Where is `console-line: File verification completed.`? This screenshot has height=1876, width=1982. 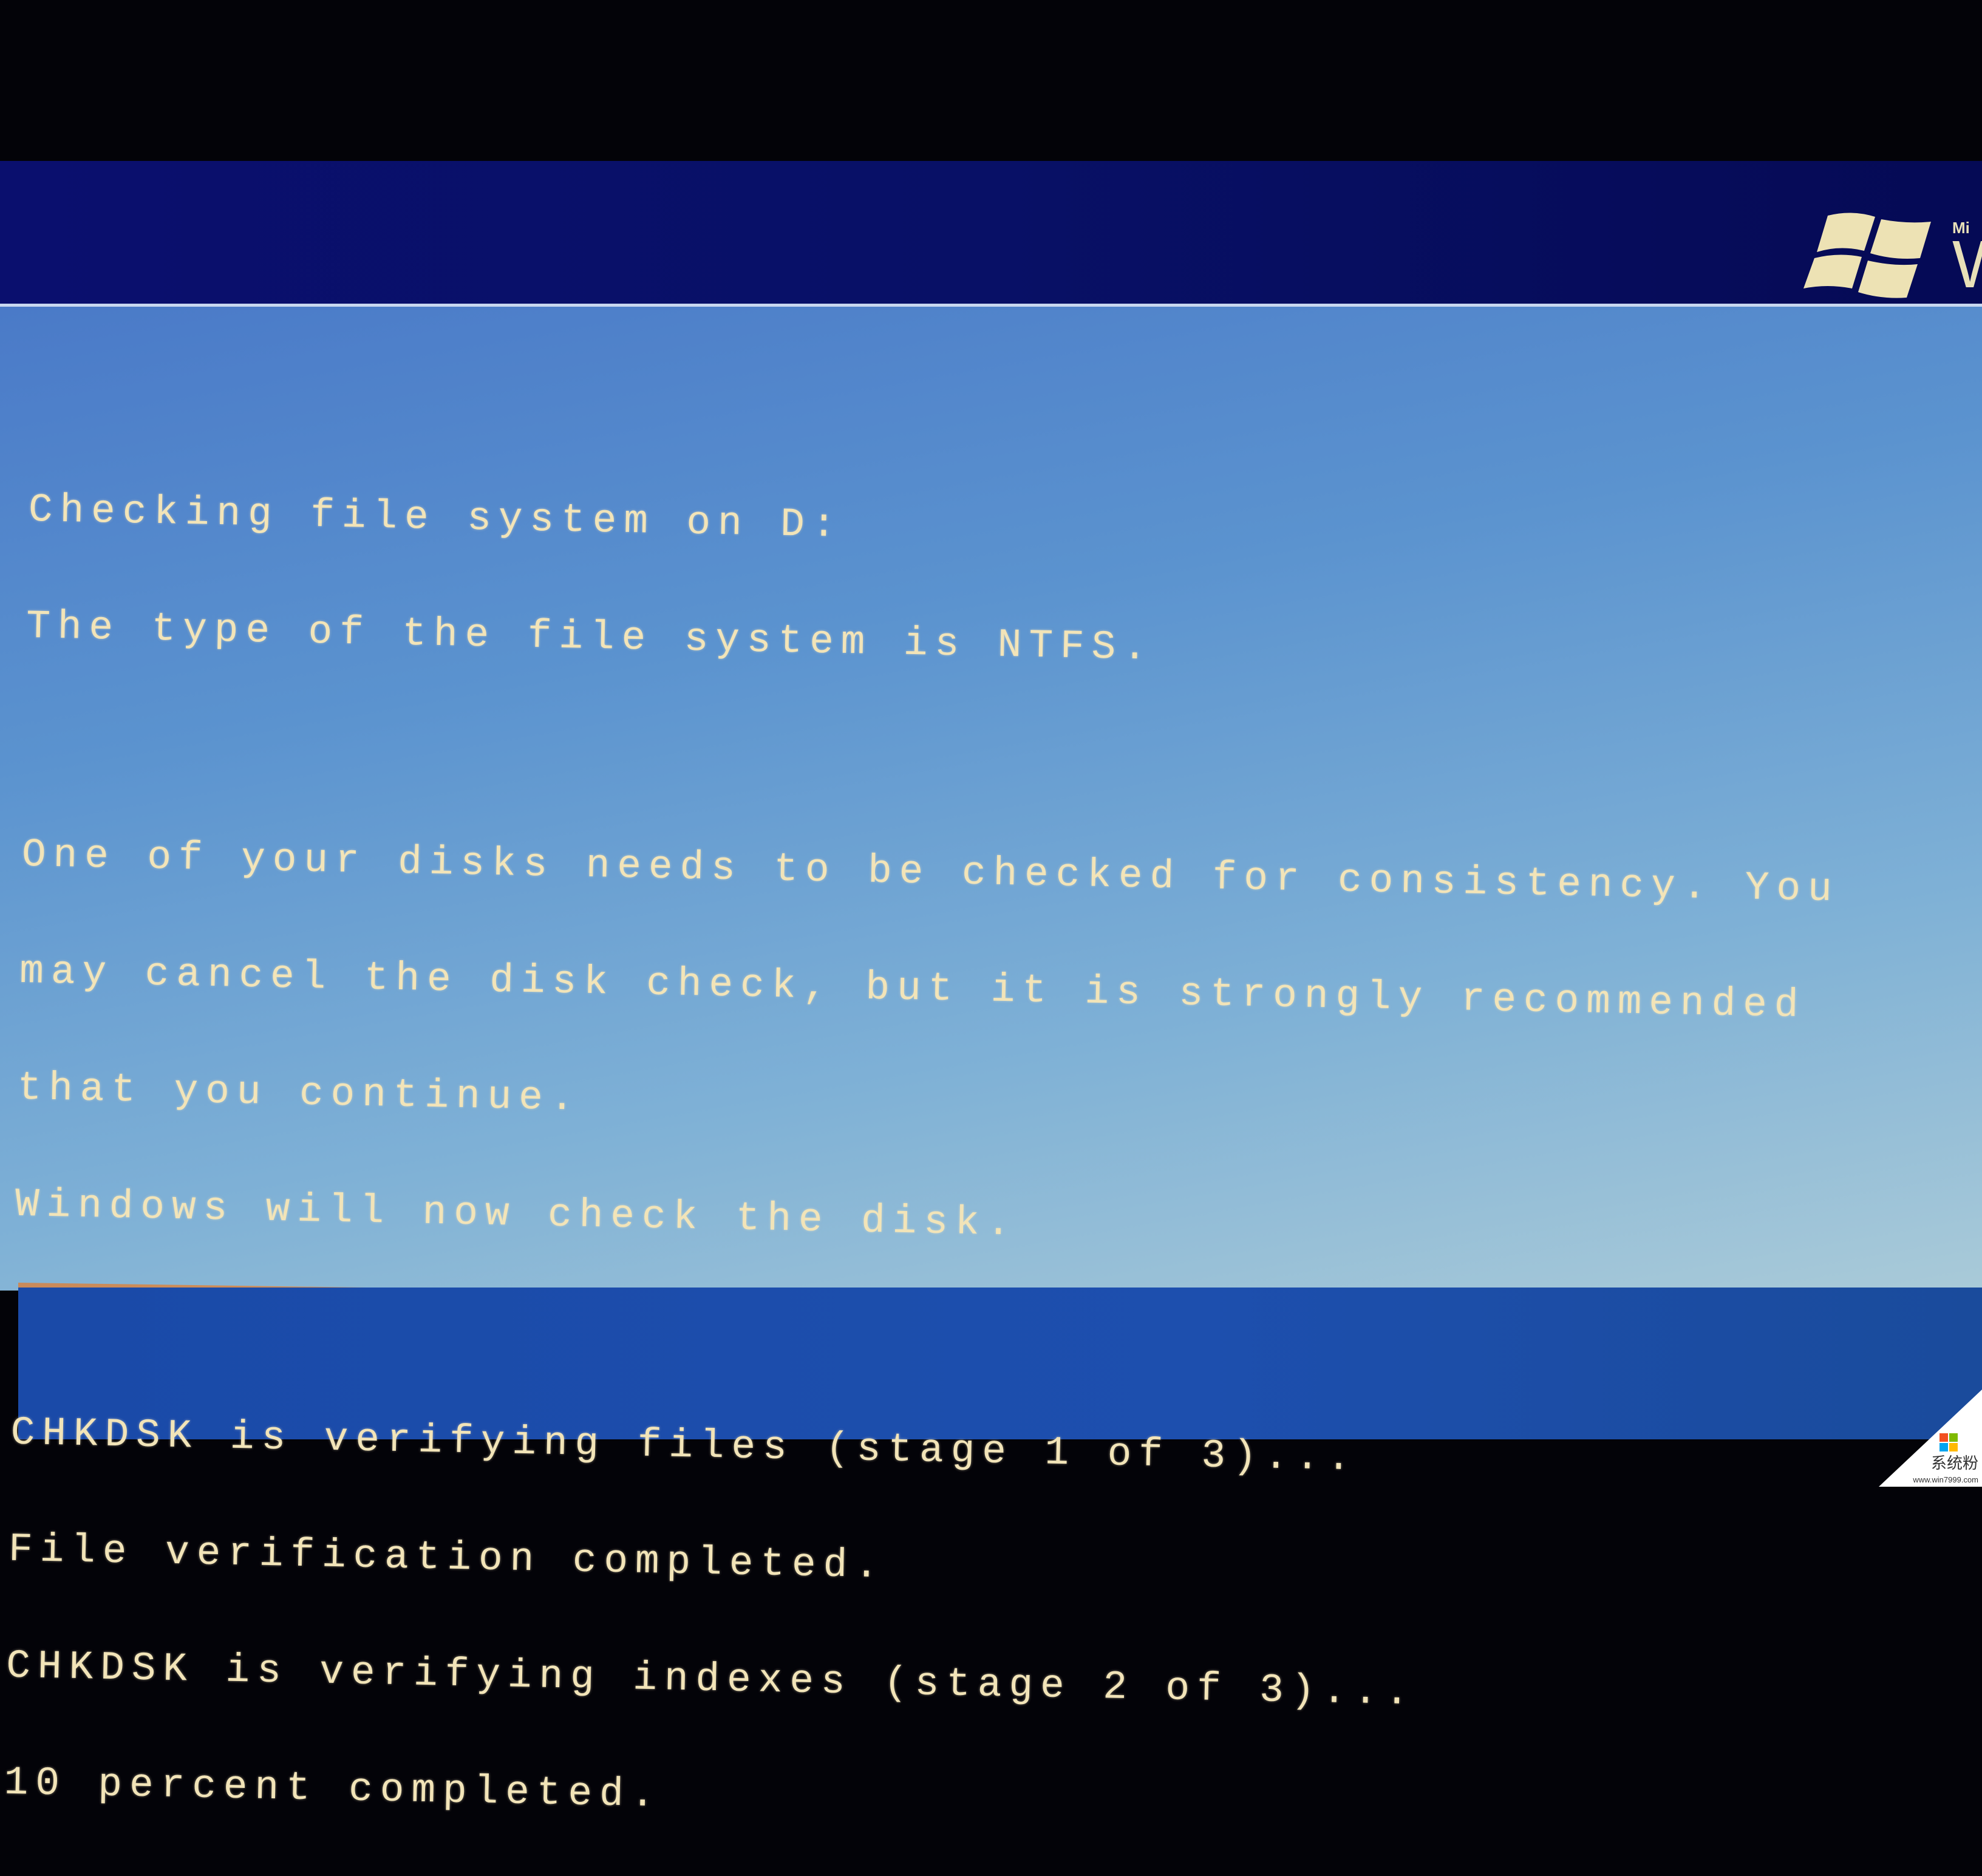
console-line: File verification completed. is located at coordinates (447, 1557).